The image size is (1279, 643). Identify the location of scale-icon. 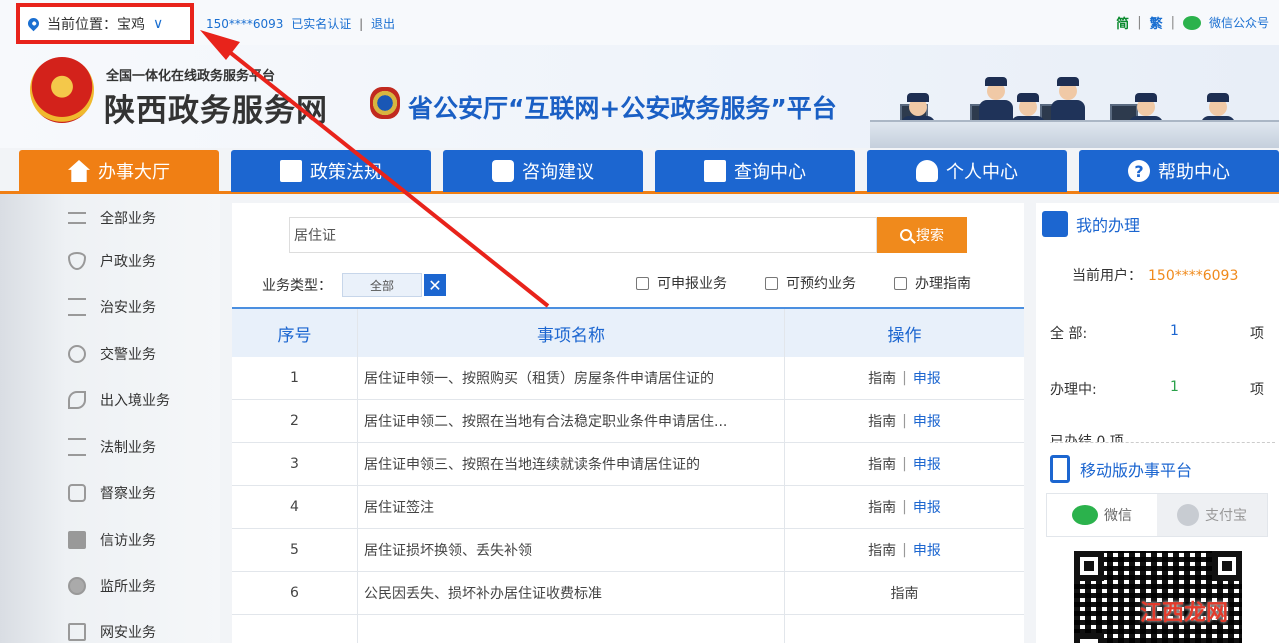
(77, 307).